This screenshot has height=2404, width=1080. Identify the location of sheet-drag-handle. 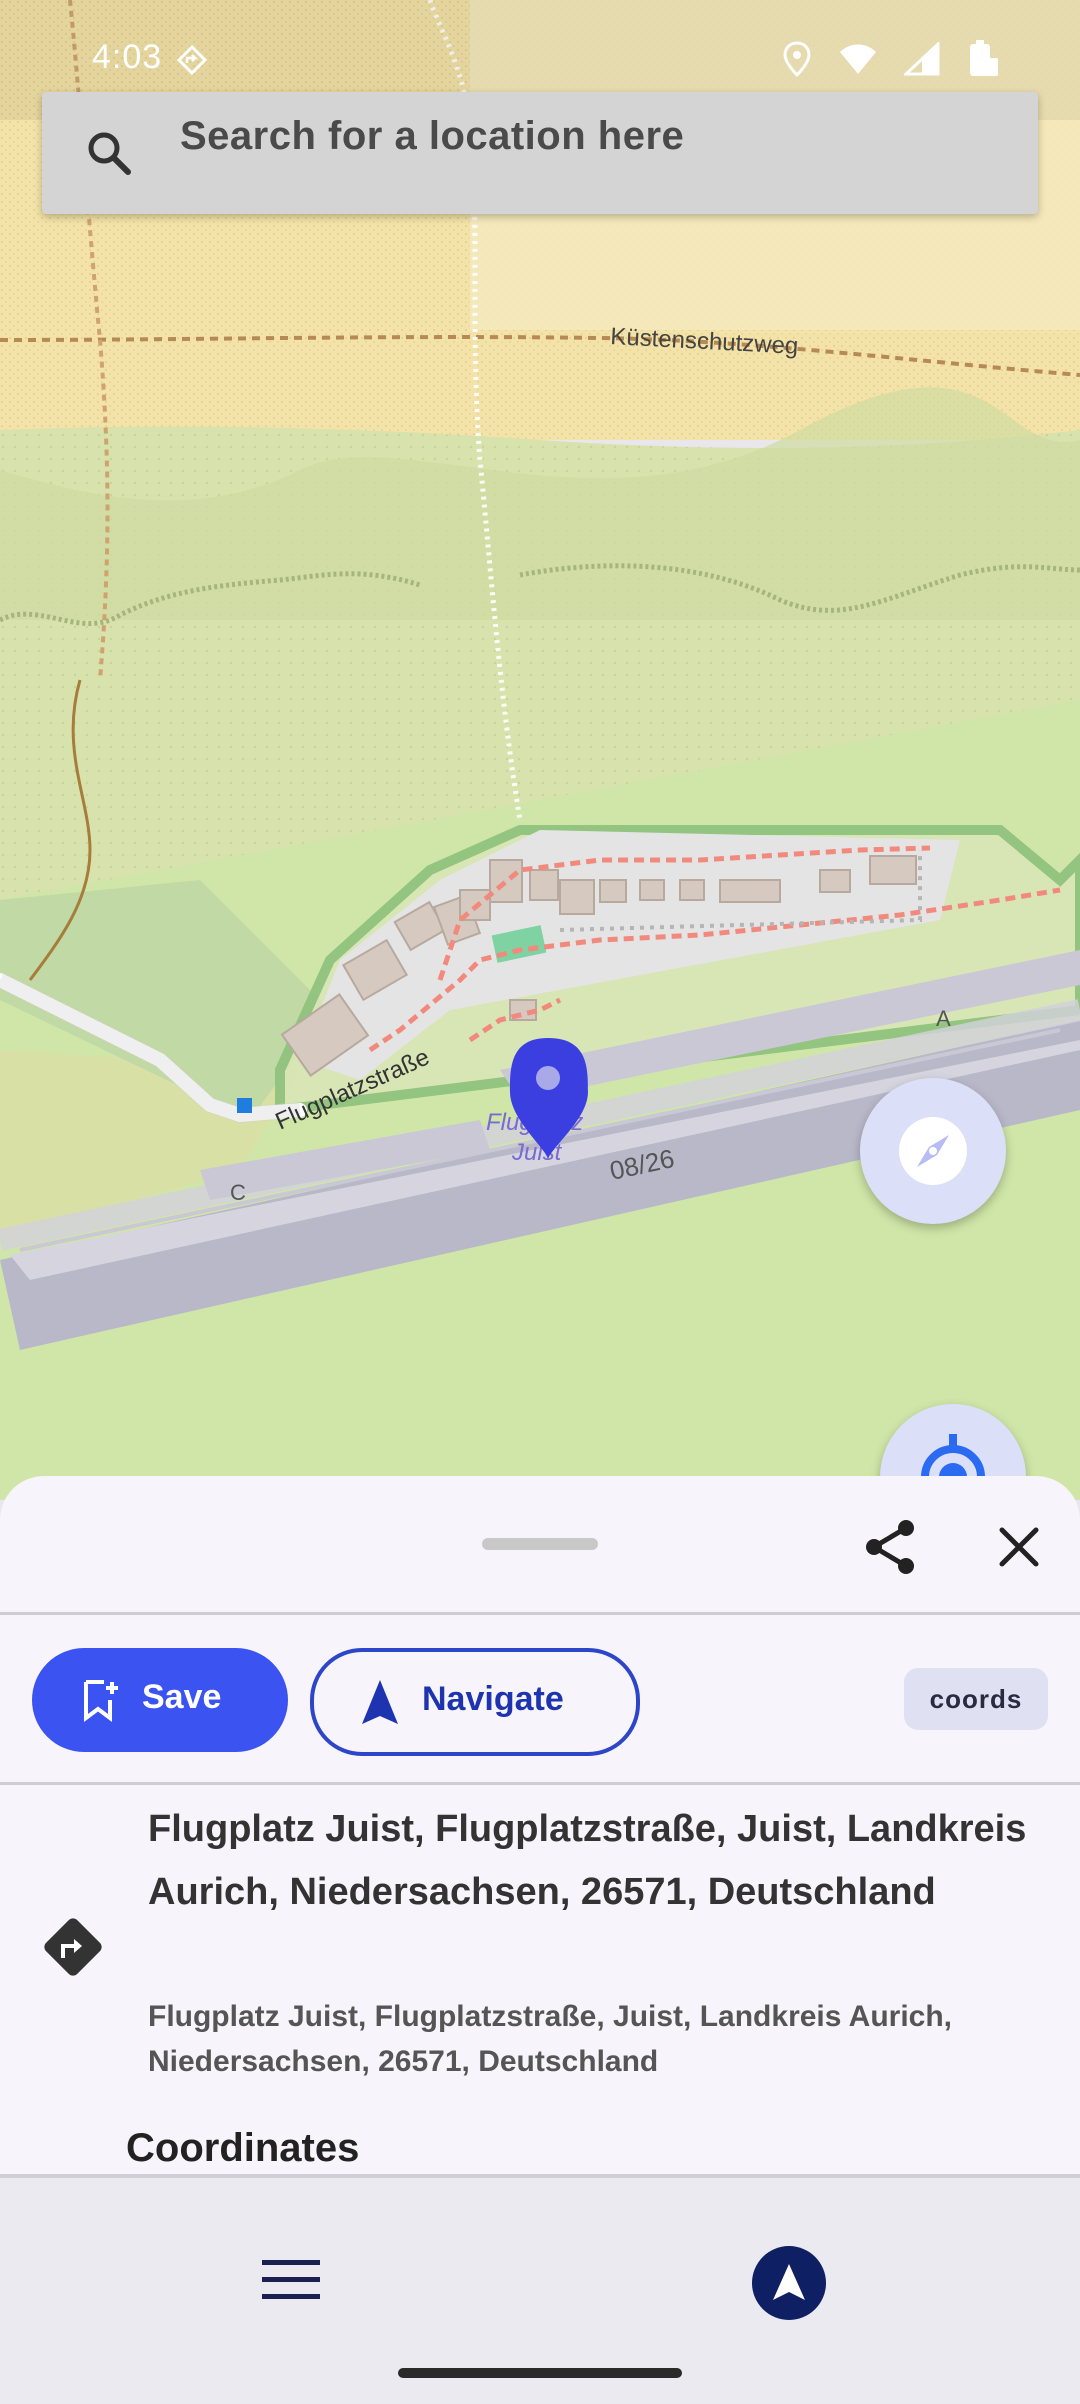
(540, 1544).